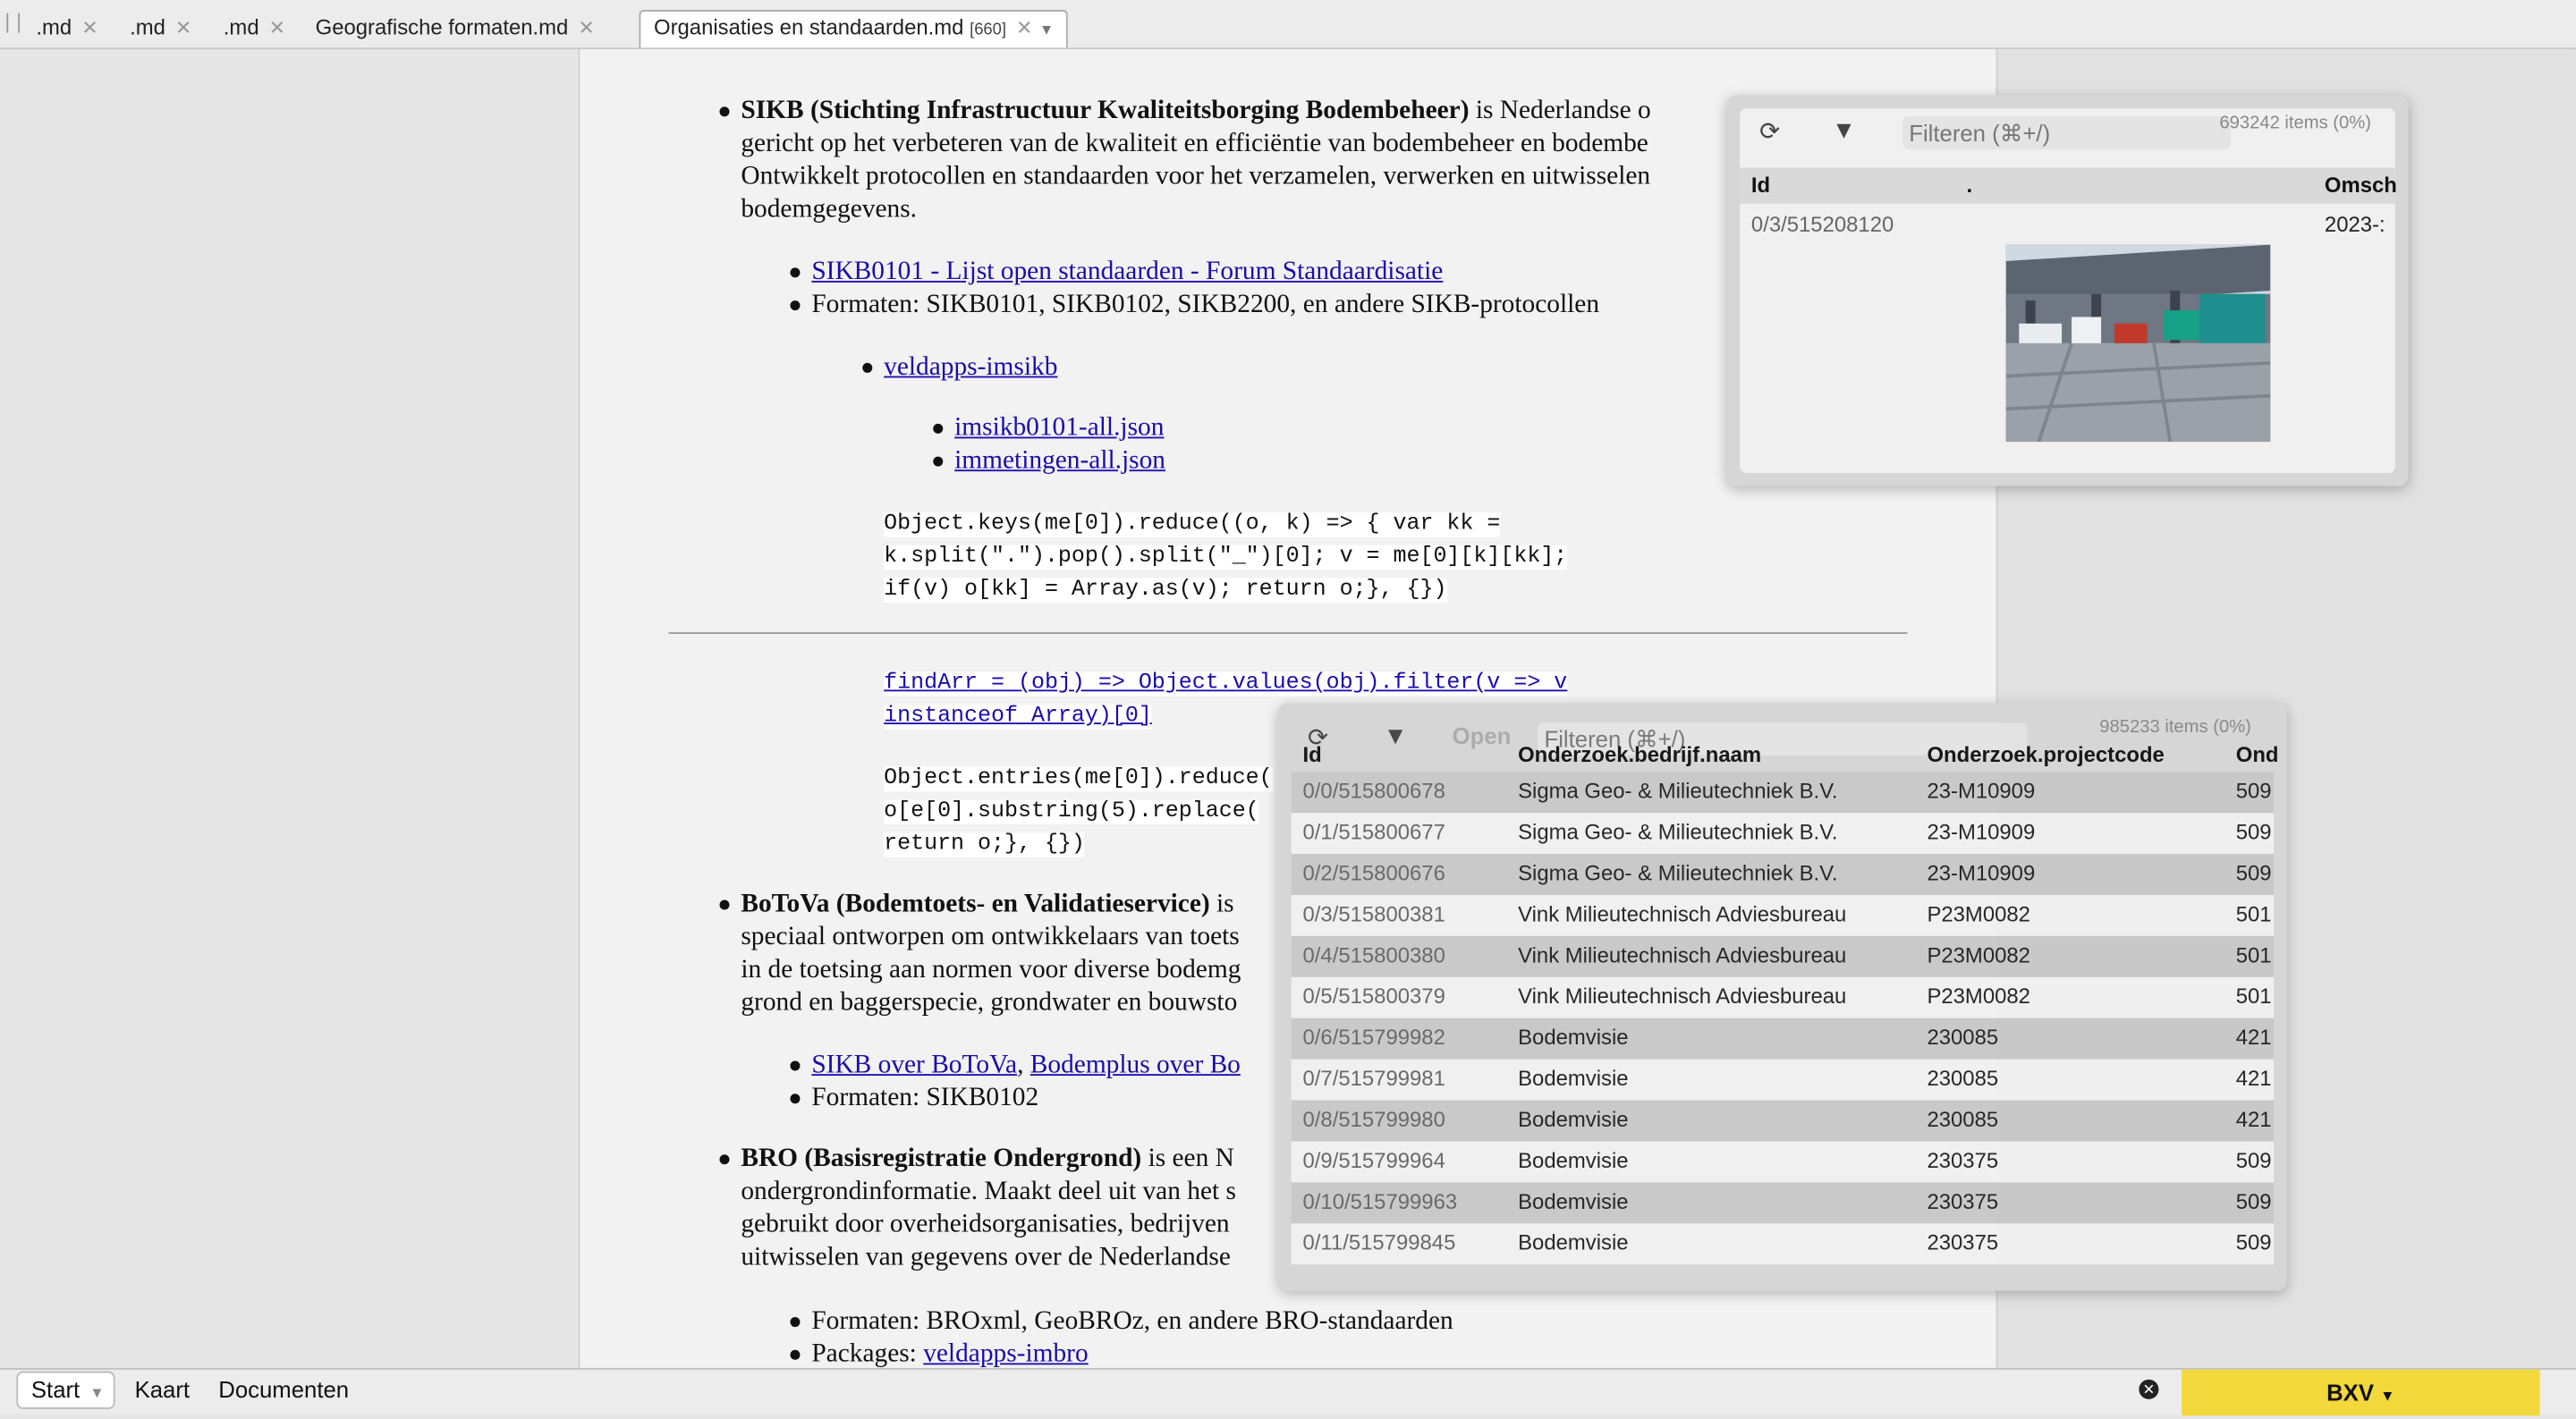 The height and width of the screenshot is (1419, 2576). What do you see at coordinates (1639, 754) in the screenshot?
I see `column-header-bedrijf-naam: Onderzoek.bedrijf.naam` at bounding box center [1639, 754].